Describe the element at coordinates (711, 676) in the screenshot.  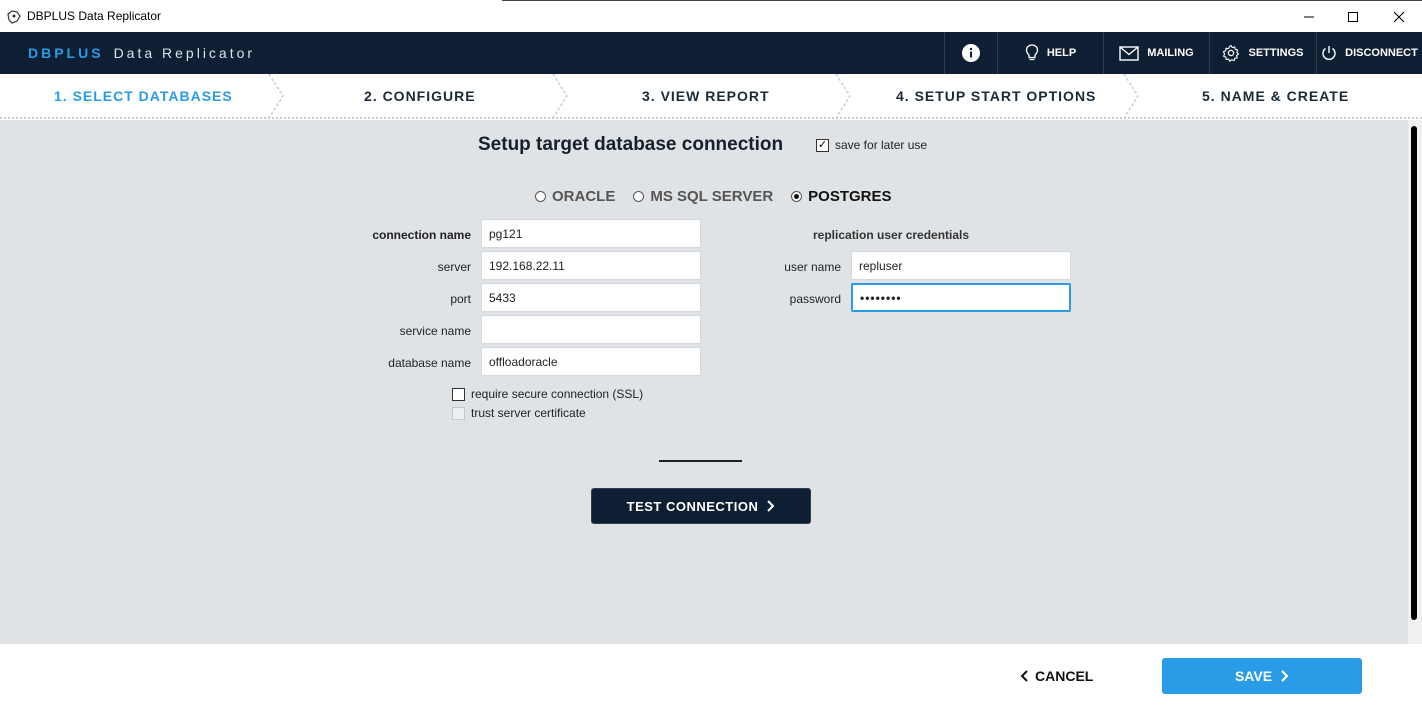
I see `footer-bar: CANCEL SAVE` at that location.